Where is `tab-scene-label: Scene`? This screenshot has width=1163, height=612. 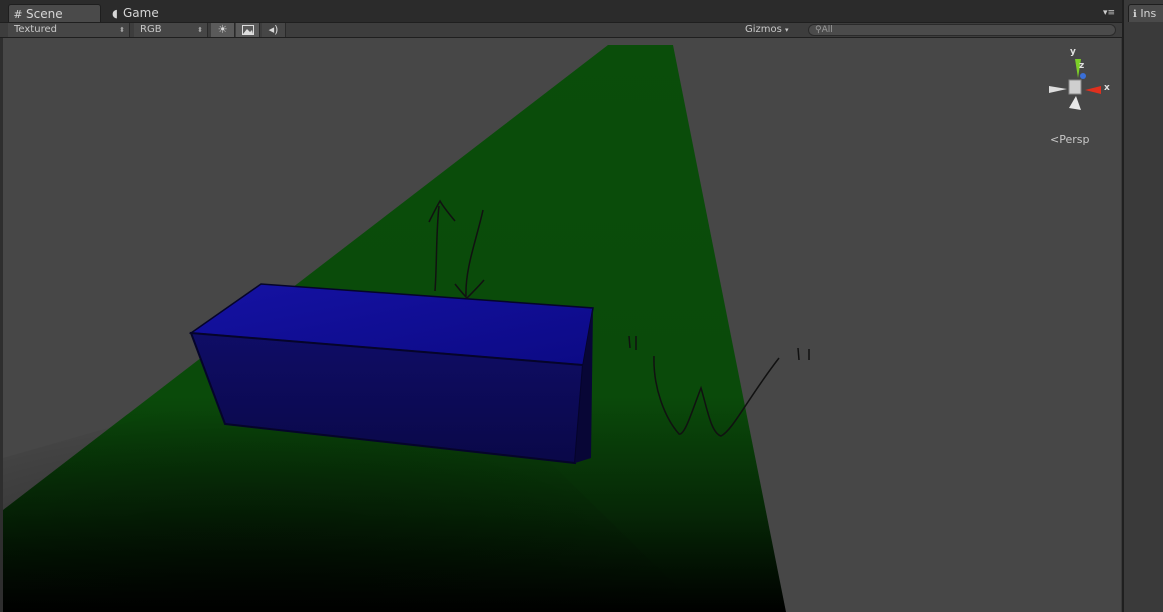 tab-scene-label: Scene is located at coordinates (44, 14).